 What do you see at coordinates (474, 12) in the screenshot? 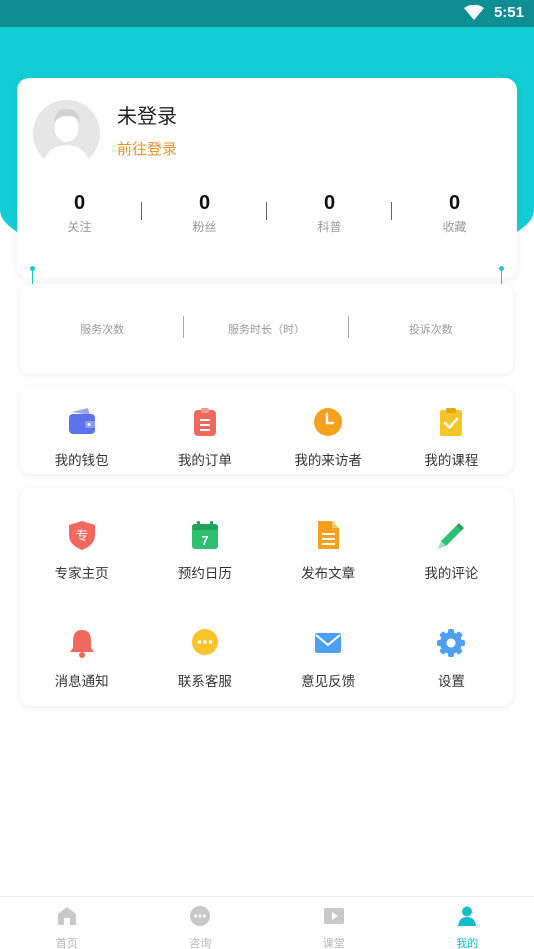
I see `wifi-icon` at bounding box center [474, 12].